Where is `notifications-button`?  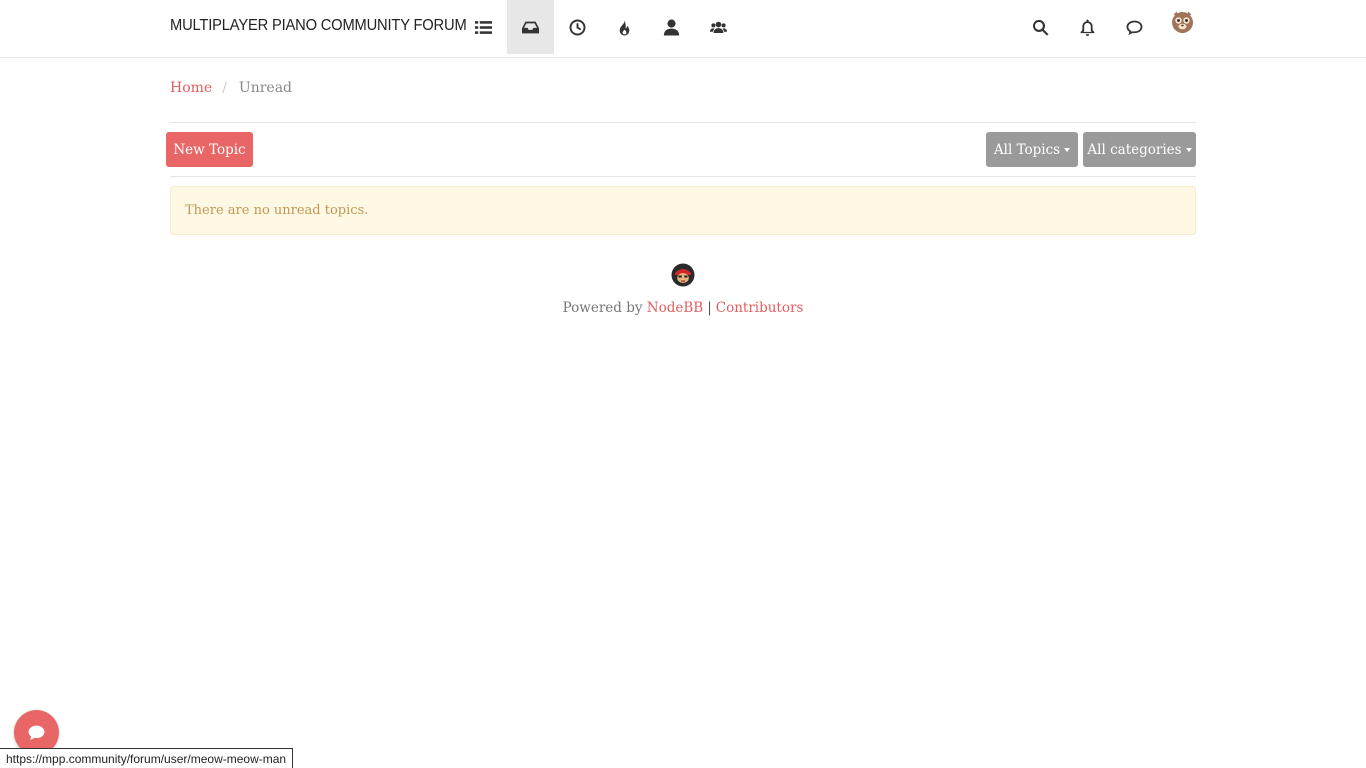 notifications-button is located at coordinates (1087, 27).